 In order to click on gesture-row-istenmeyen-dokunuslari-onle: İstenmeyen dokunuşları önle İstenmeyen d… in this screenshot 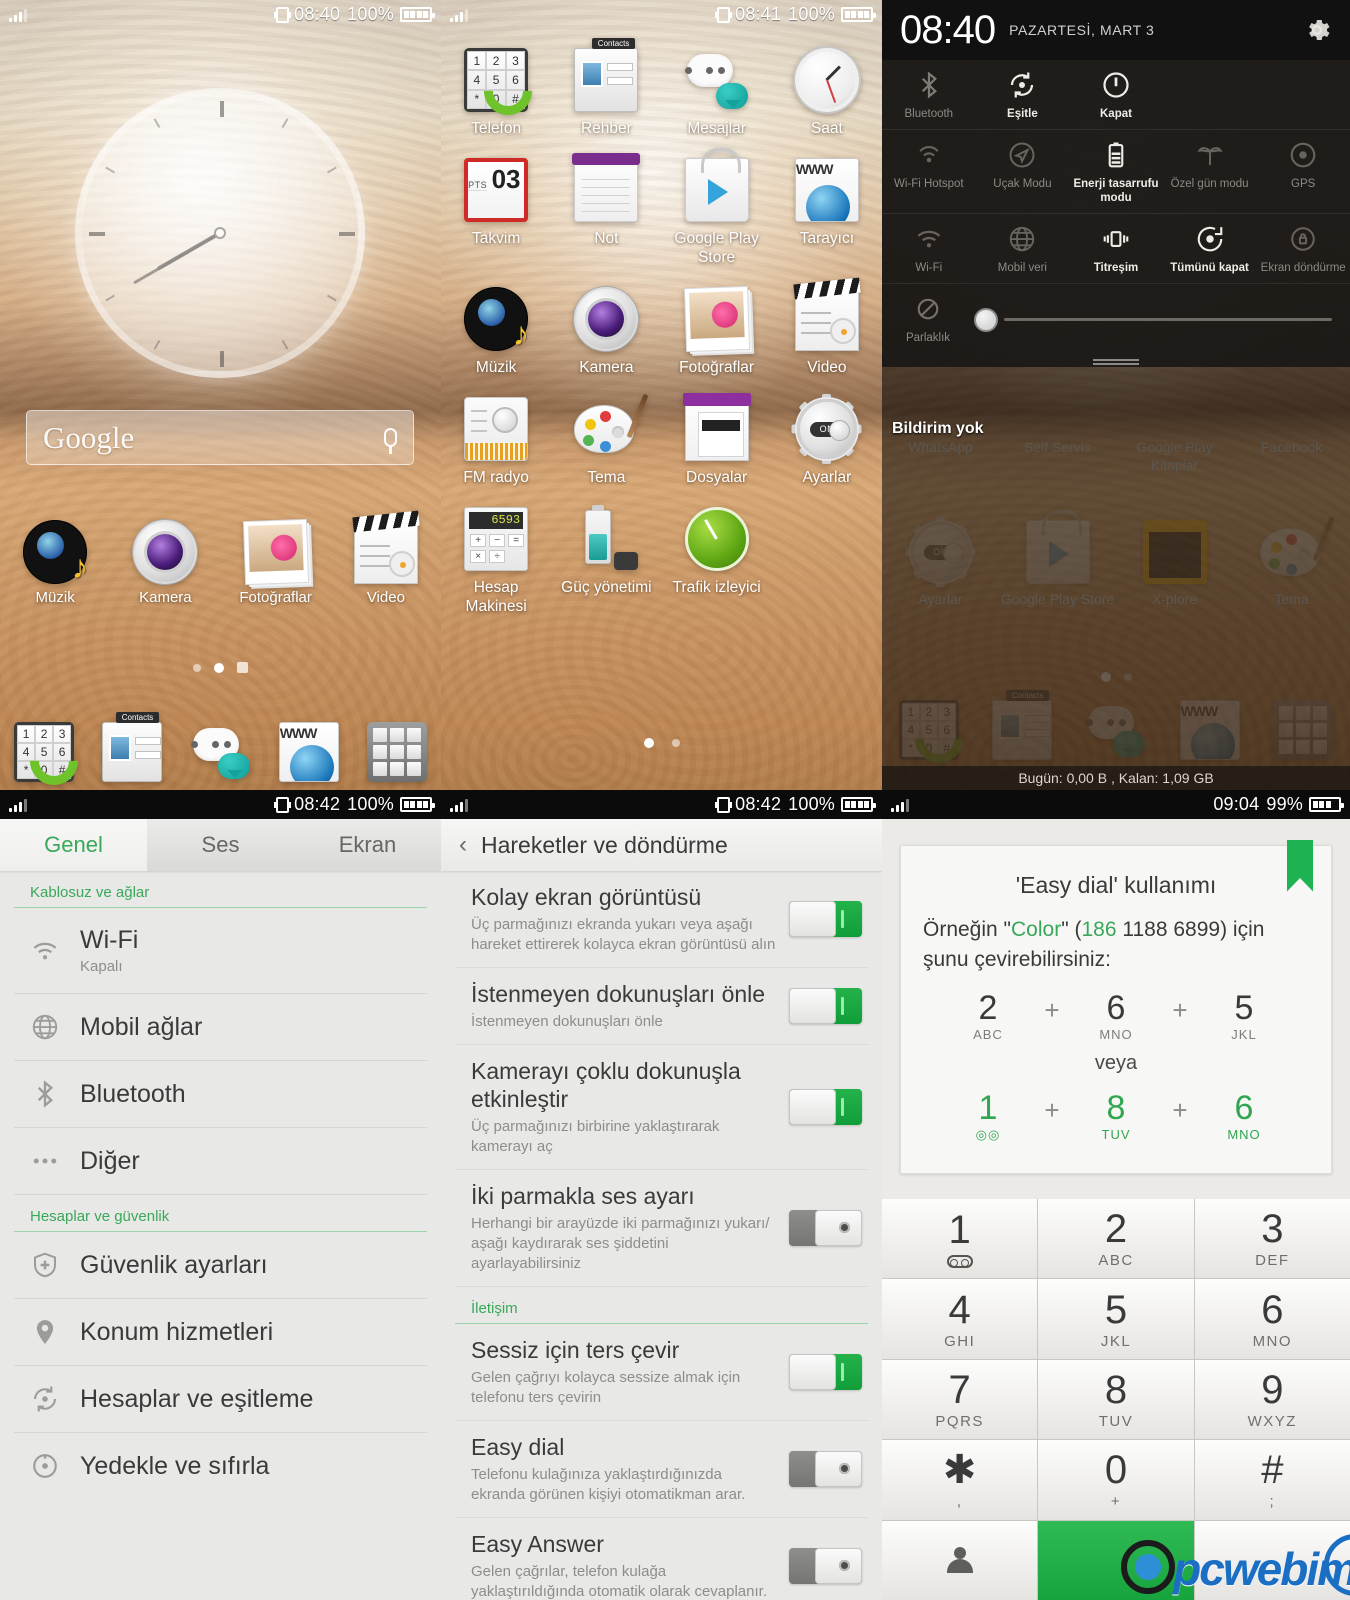, I will do `click(661, 1006)`.